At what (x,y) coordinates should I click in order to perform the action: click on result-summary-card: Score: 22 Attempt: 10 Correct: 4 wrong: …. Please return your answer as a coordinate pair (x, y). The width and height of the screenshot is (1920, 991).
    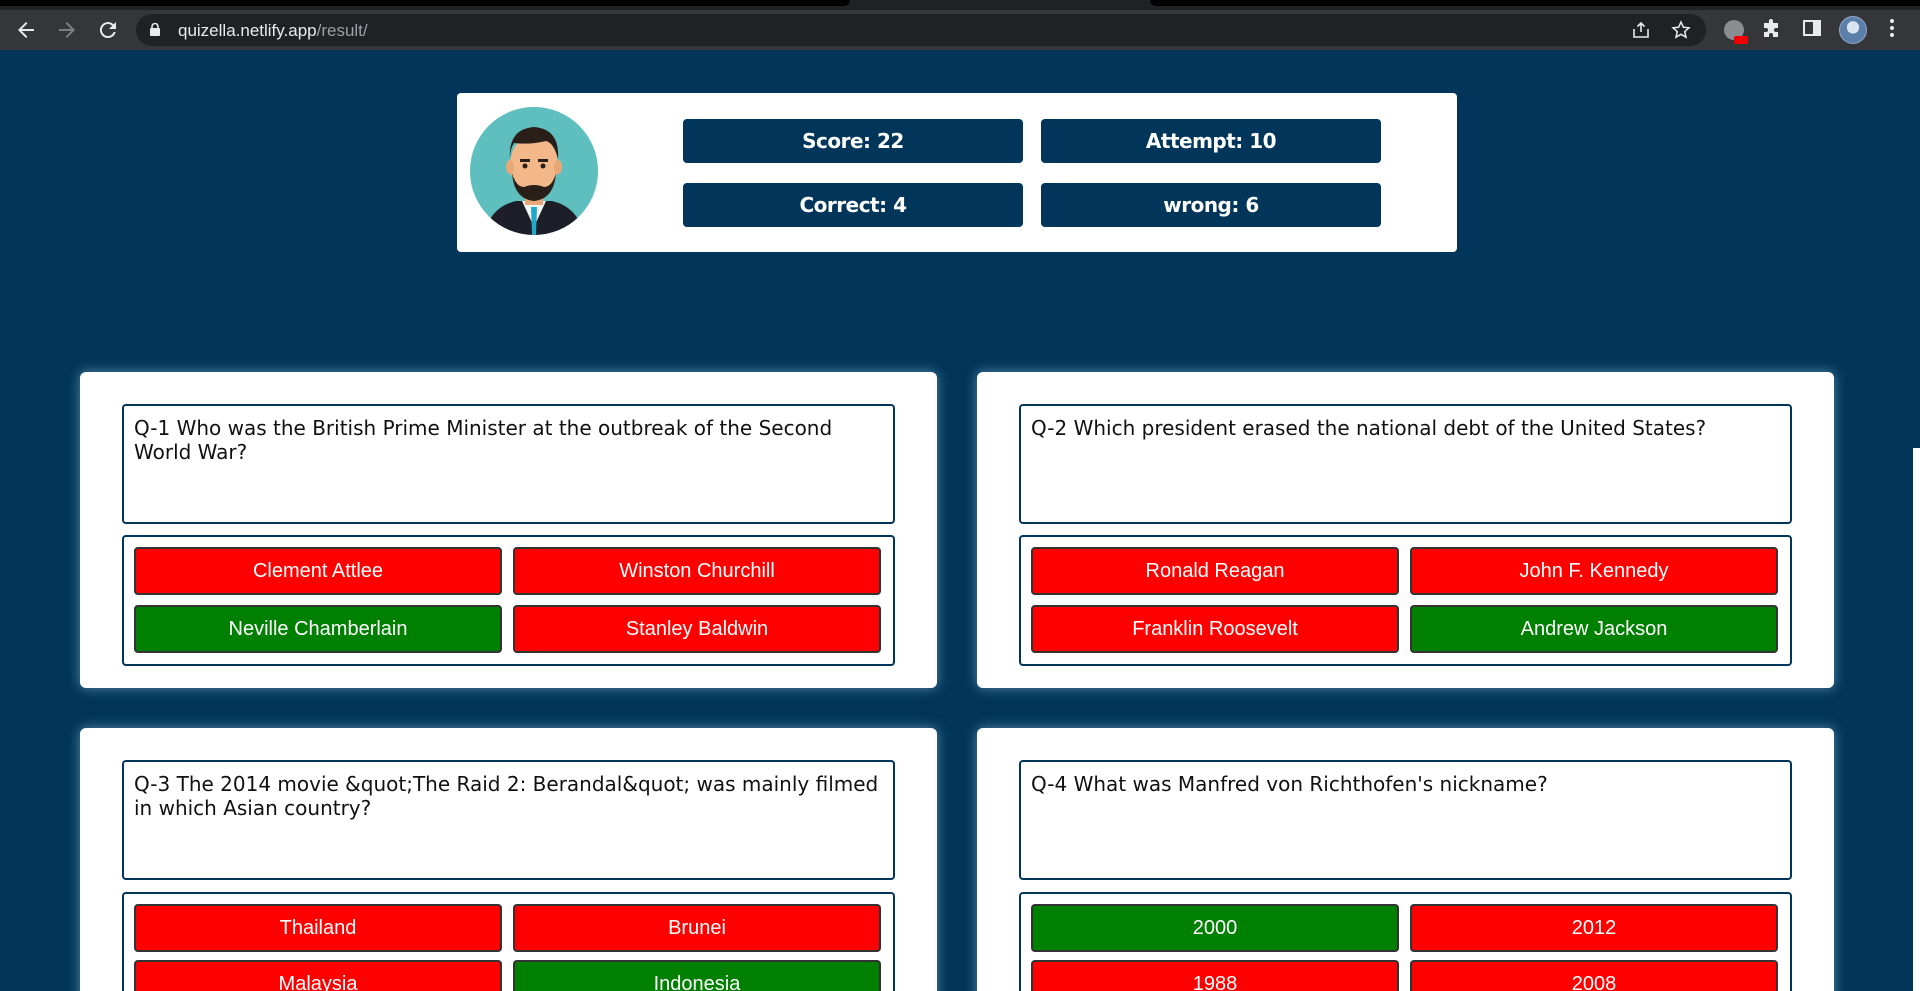
    Looking at the image, I should click on (957, 172).